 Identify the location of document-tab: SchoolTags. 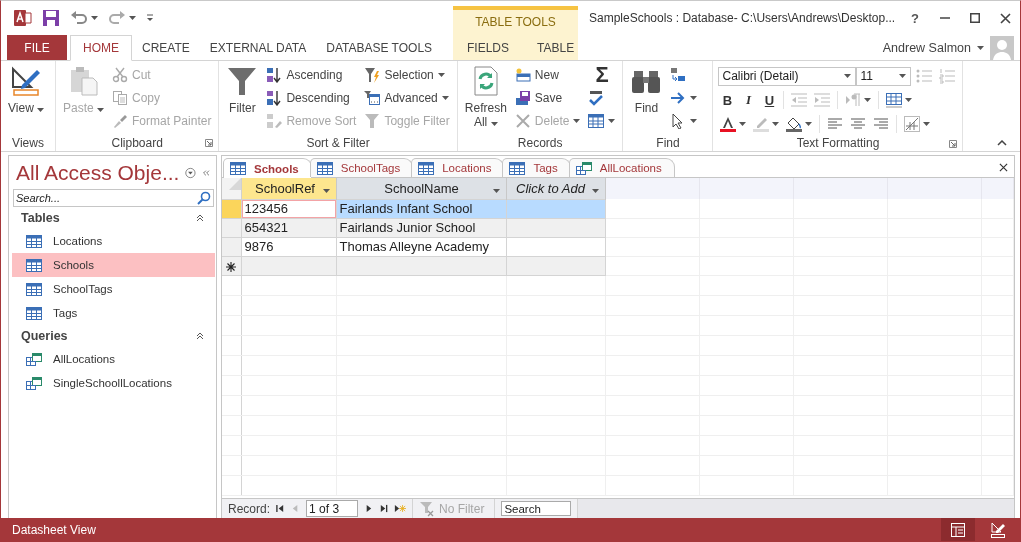
(361, 167).